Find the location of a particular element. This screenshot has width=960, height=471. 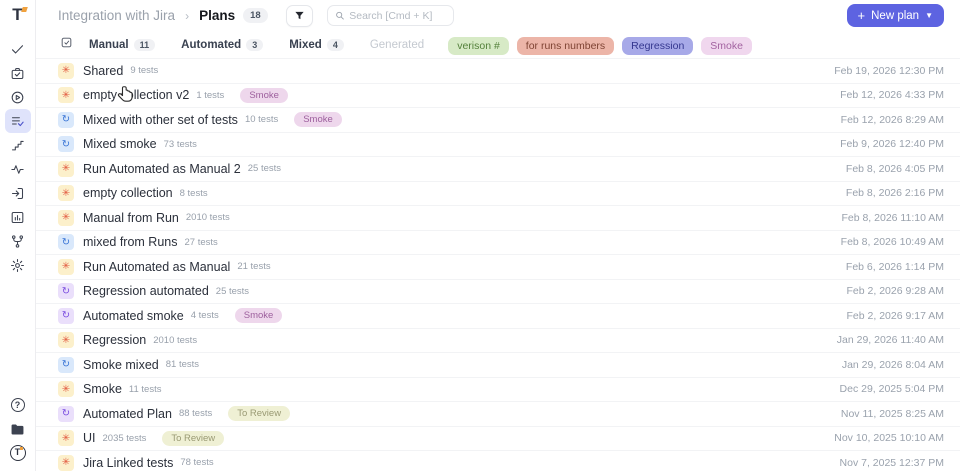

plus-icon: + is located at coordinates (861, 15).